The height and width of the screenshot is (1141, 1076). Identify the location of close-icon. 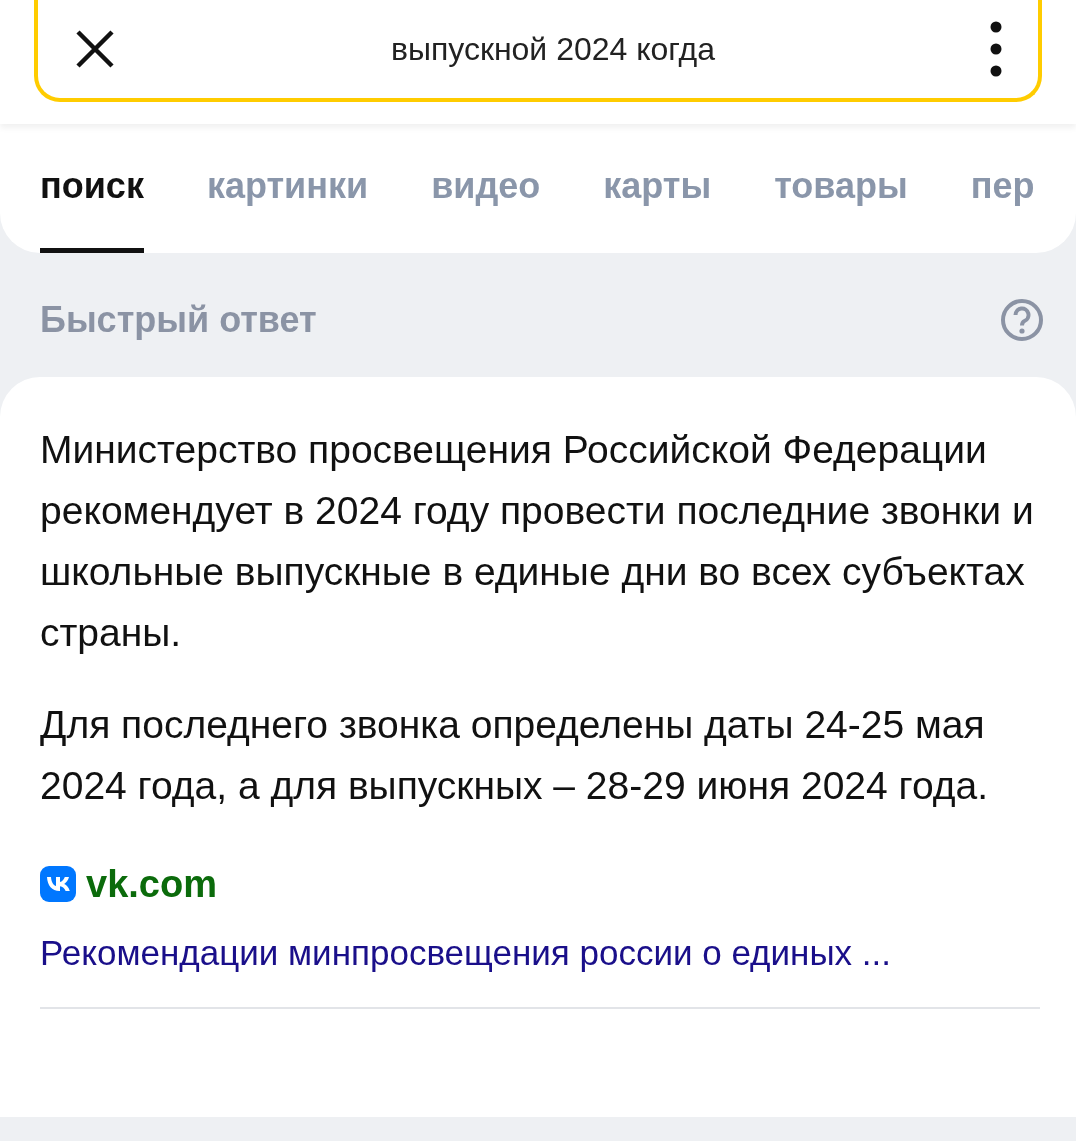
(95, 49).